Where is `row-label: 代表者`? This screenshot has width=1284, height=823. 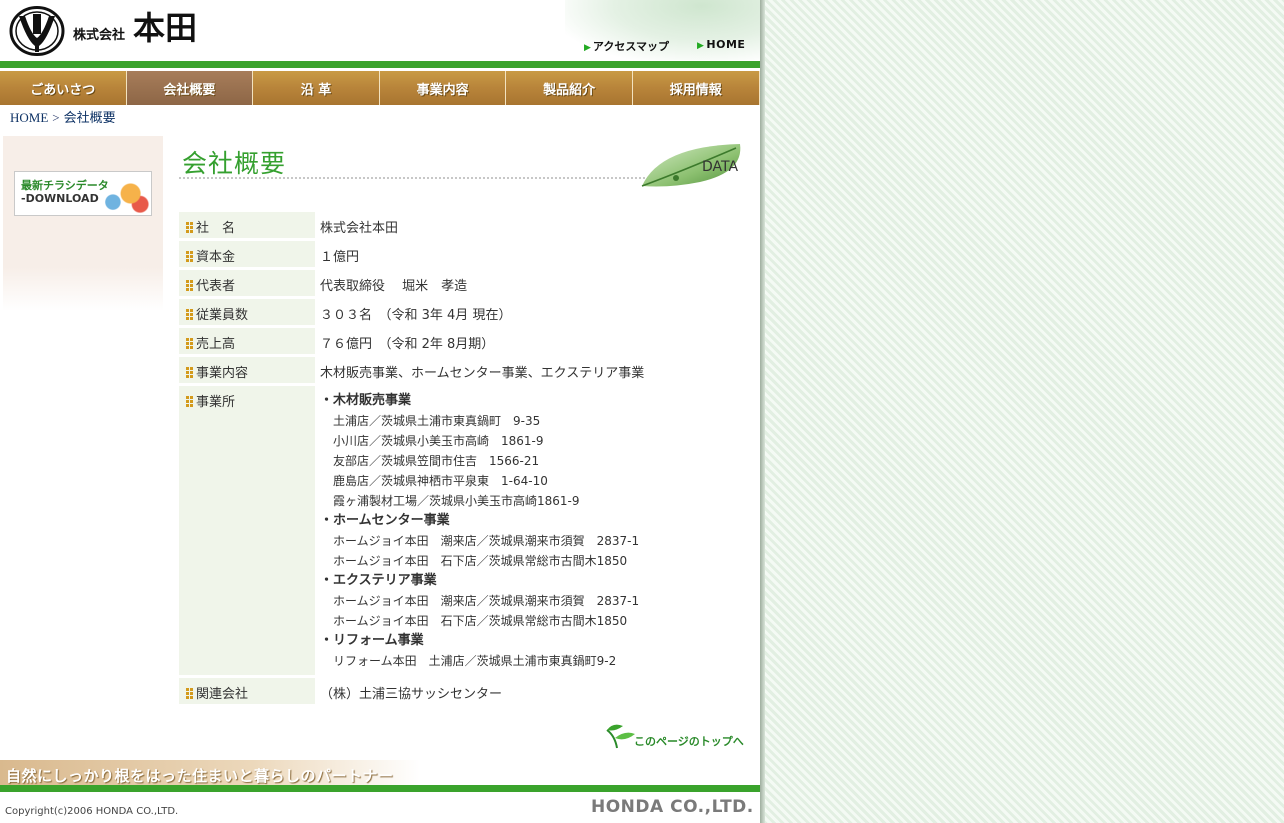
row-label: 代表者 is located at coordinates (216, 286).